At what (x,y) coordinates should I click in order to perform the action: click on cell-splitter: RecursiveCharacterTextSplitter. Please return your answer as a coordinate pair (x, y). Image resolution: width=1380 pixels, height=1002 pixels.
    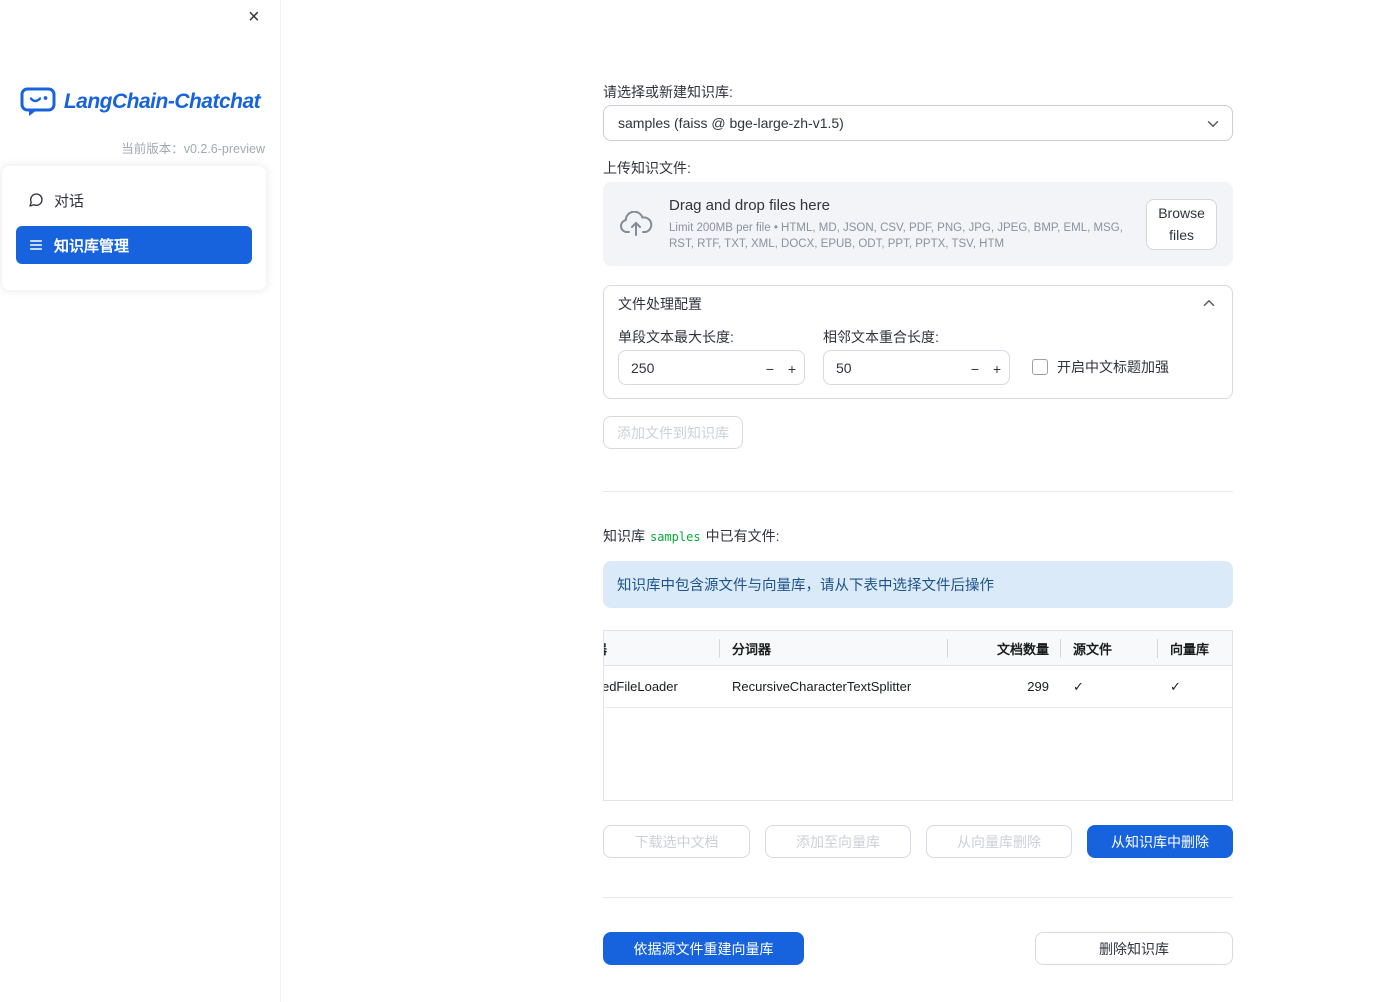
    Looking at the image, I should click on (822, 686).